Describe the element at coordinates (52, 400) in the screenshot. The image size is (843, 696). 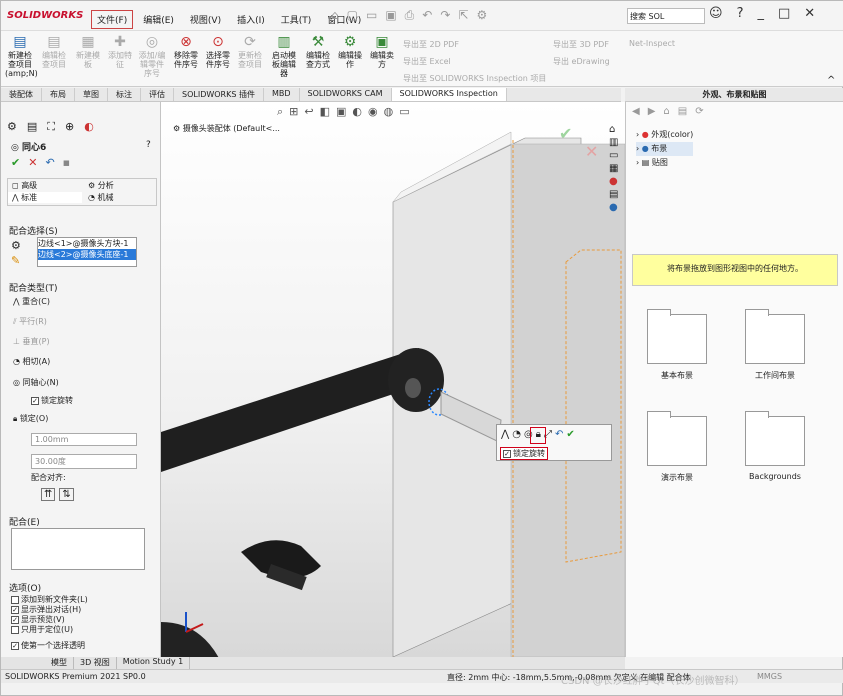
I see `lock-rotation-checkbox: ✓ 锁定旋转` at that location.